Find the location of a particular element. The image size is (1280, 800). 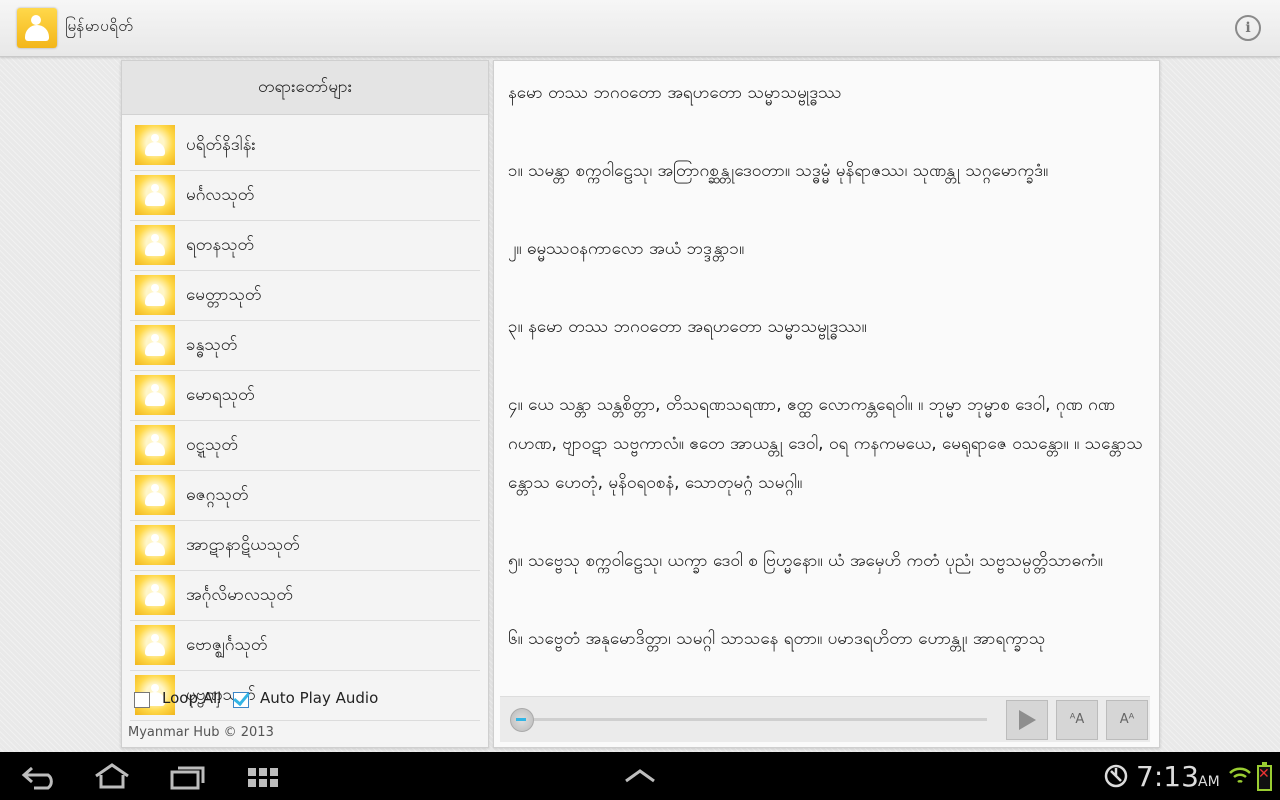

auto-play-label: Auto Play Audio is located at coordinates (319, 698).